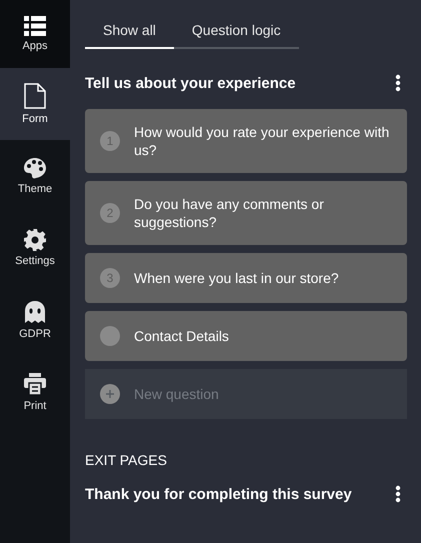 The height and width of the screenshot is (543, 421). Describe the element at coordinates (35, 96) in the screenshot. I see `document-icon` at that location.